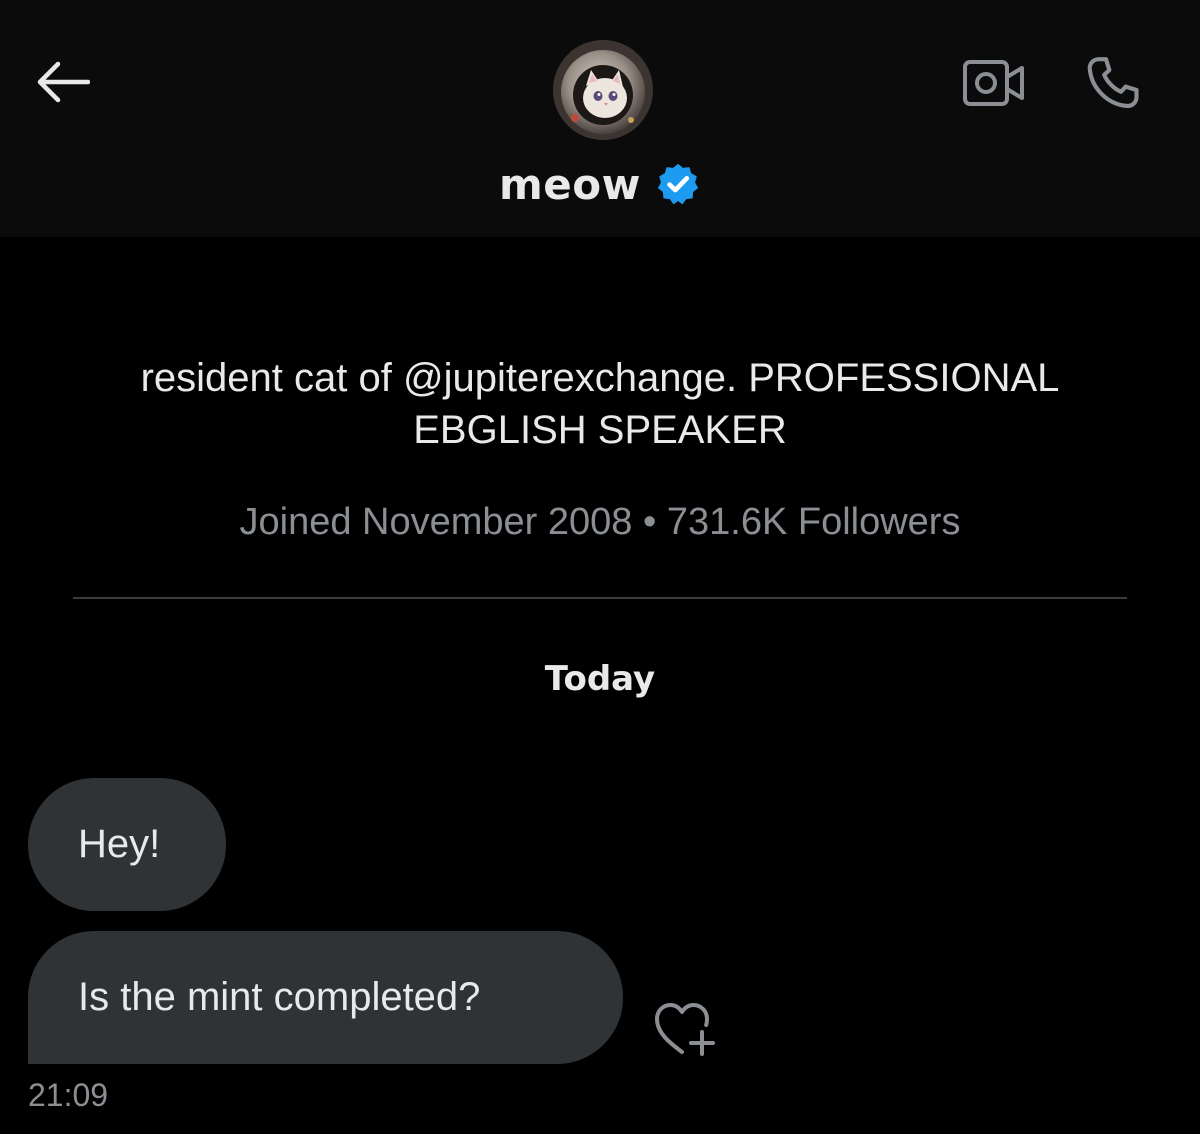 The height and width of the screenshot is (1134, 1200). What do you see at coordinates (678, 184) in the screenshot?
I see `verified-badge-icon` at bounding box center [678, 184].